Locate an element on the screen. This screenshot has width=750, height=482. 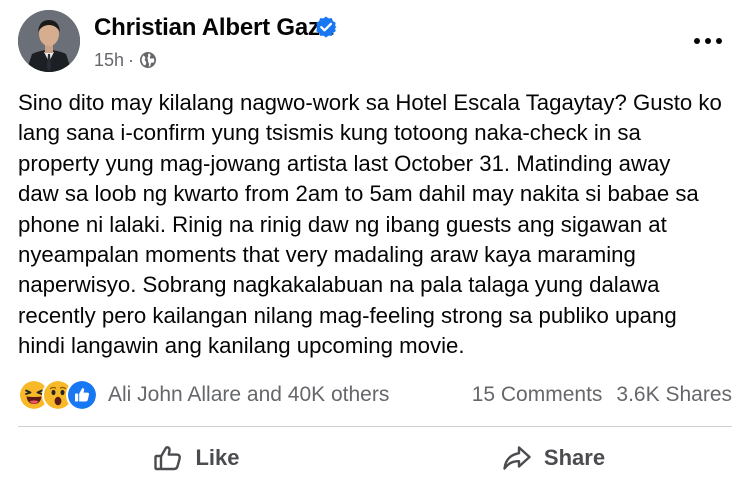
shares-count: 3.6K Shares is located at coordinates (674, 395).